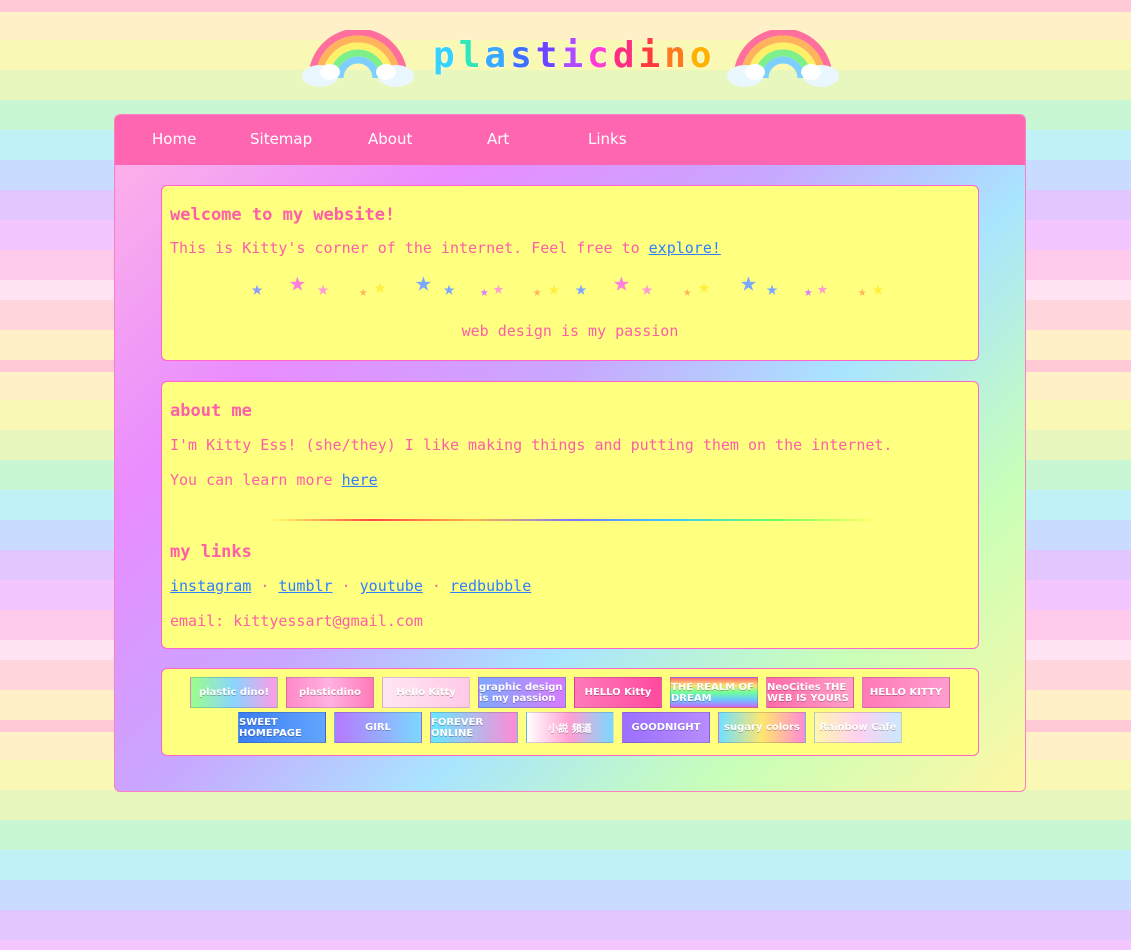 The image size is (1131, 950). What do you see at coordinates (391, 586) in the screenshot?
I see `youtube-link: youtube` at bounding box center [391, 586].